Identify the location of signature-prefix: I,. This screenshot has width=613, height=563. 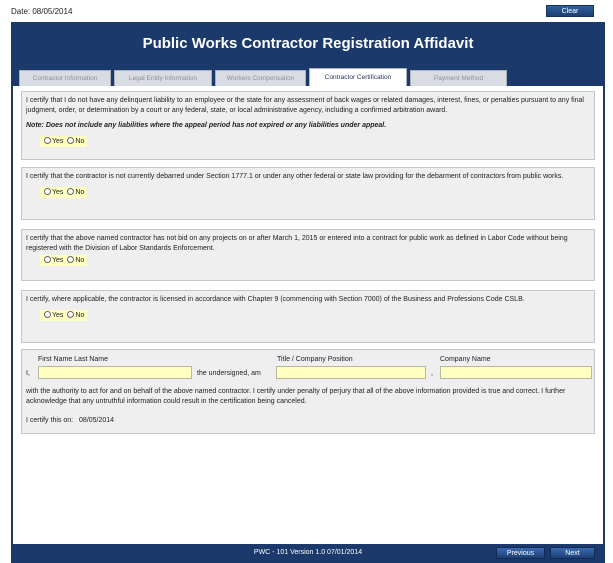
(28, 373).